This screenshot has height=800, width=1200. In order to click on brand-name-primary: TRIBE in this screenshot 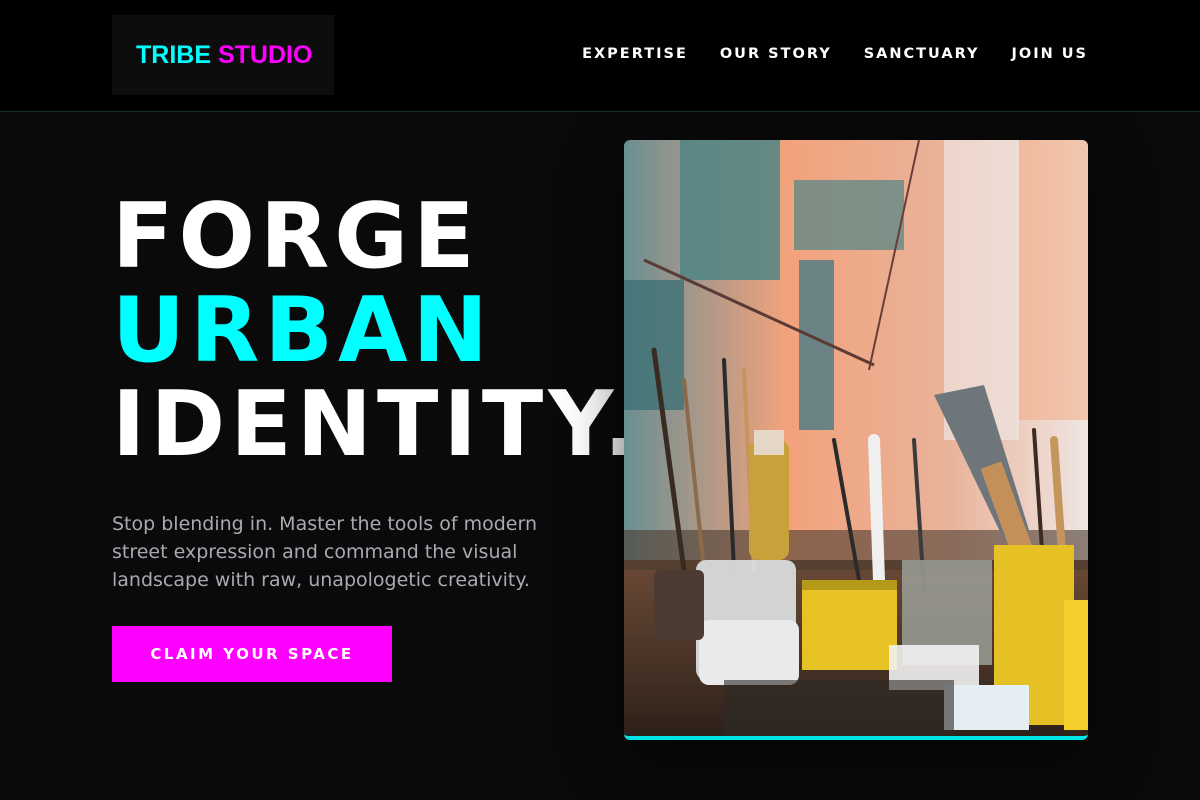, I will do `click(173, 54)`.